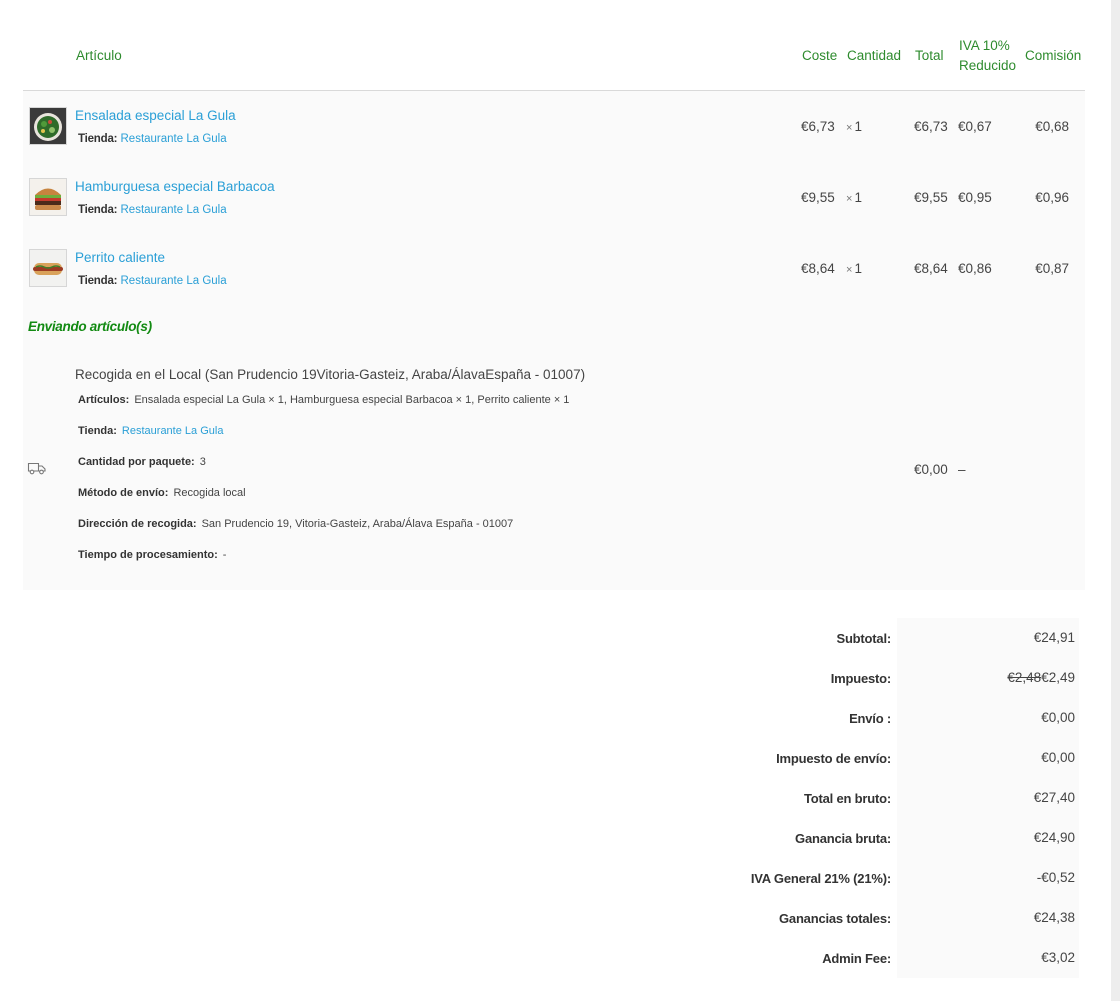  Describe the element at coordinates (818, 126) in the screenshot. I see `item-cost: €6,73` at that location.